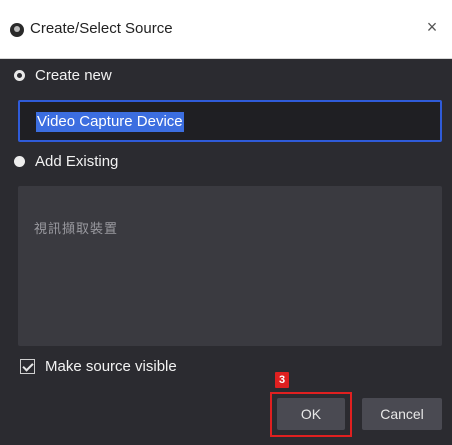 This screenshot has height=445, width=452. I want to click on checkbox-checked-icon, so click(27, 366).